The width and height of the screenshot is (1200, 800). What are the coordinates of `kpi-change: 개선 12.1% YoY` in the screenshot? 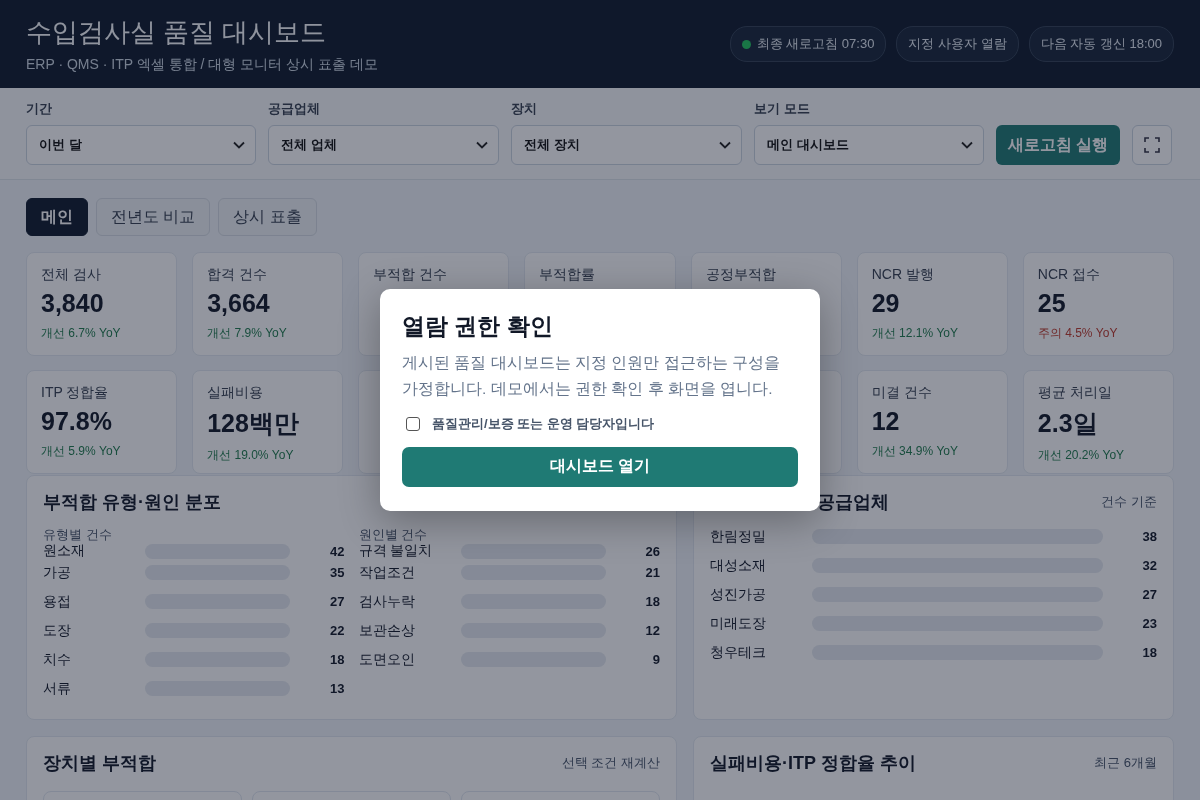 It's located at (915, 333).